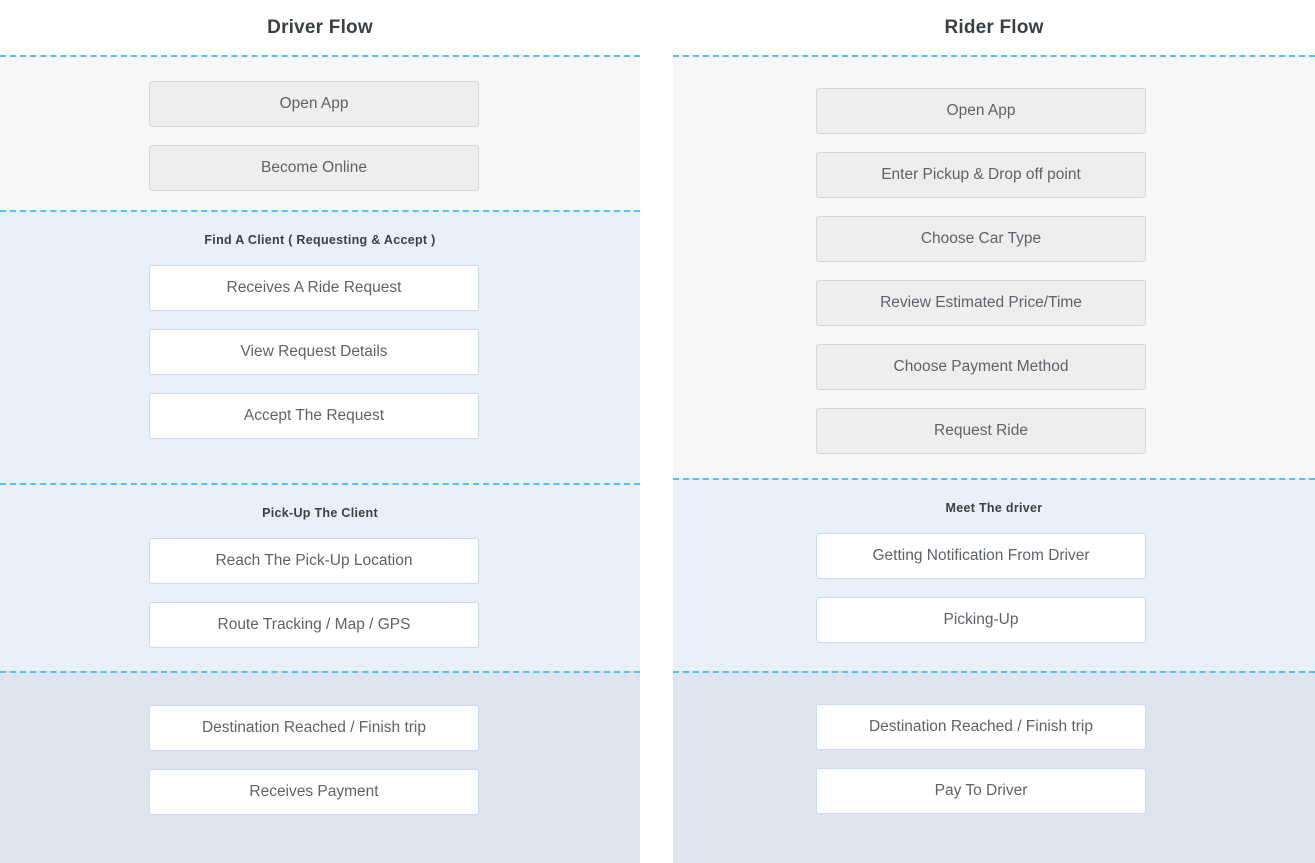  What do you see at coordinates (981, 367) in the screenshot?
I see `node-choose-payment-method: Choose Payment Method` at bounding box center [981, 367].